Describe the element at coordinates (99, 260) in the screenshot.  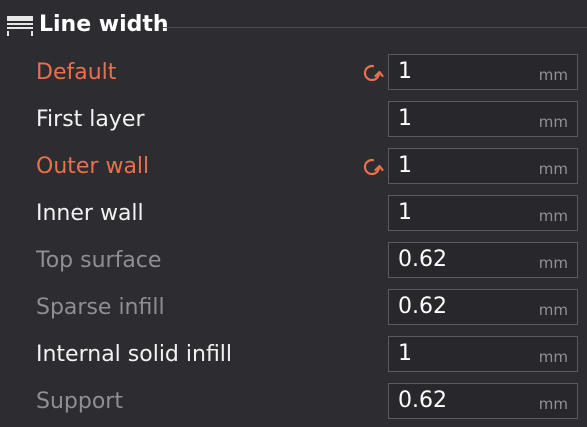
I see `setting-label: Top surface` at that location.